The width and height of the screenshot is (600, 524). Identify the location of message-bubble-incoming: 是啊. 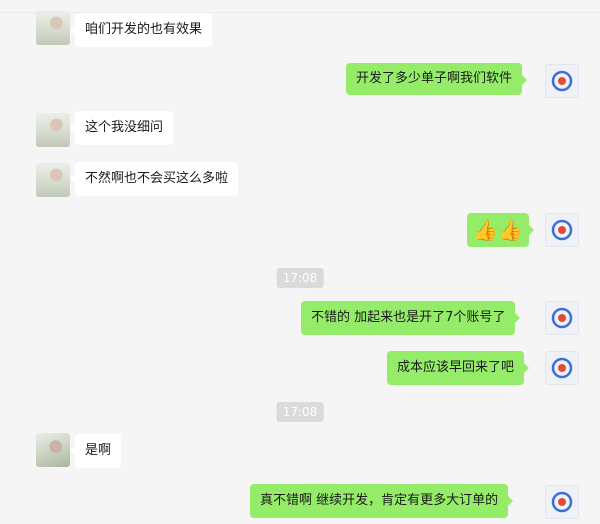
(95, 451).